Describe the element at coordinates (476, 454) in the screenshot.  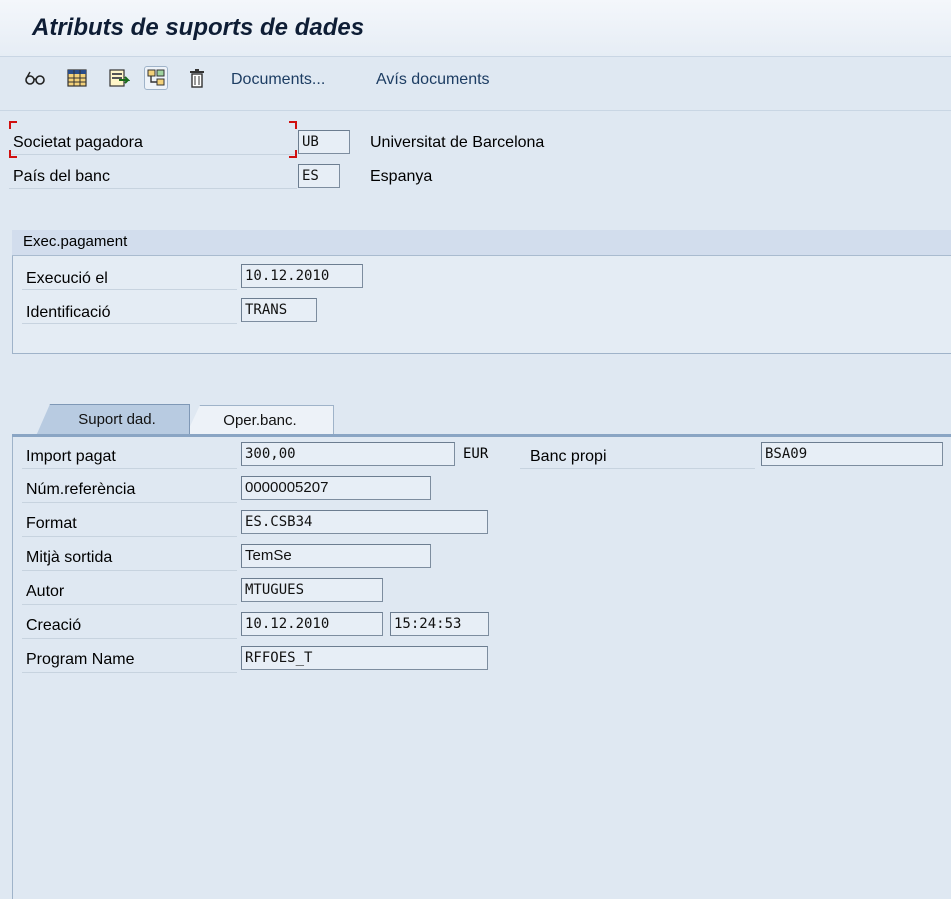
I see `currency-text: EUR` at that location.